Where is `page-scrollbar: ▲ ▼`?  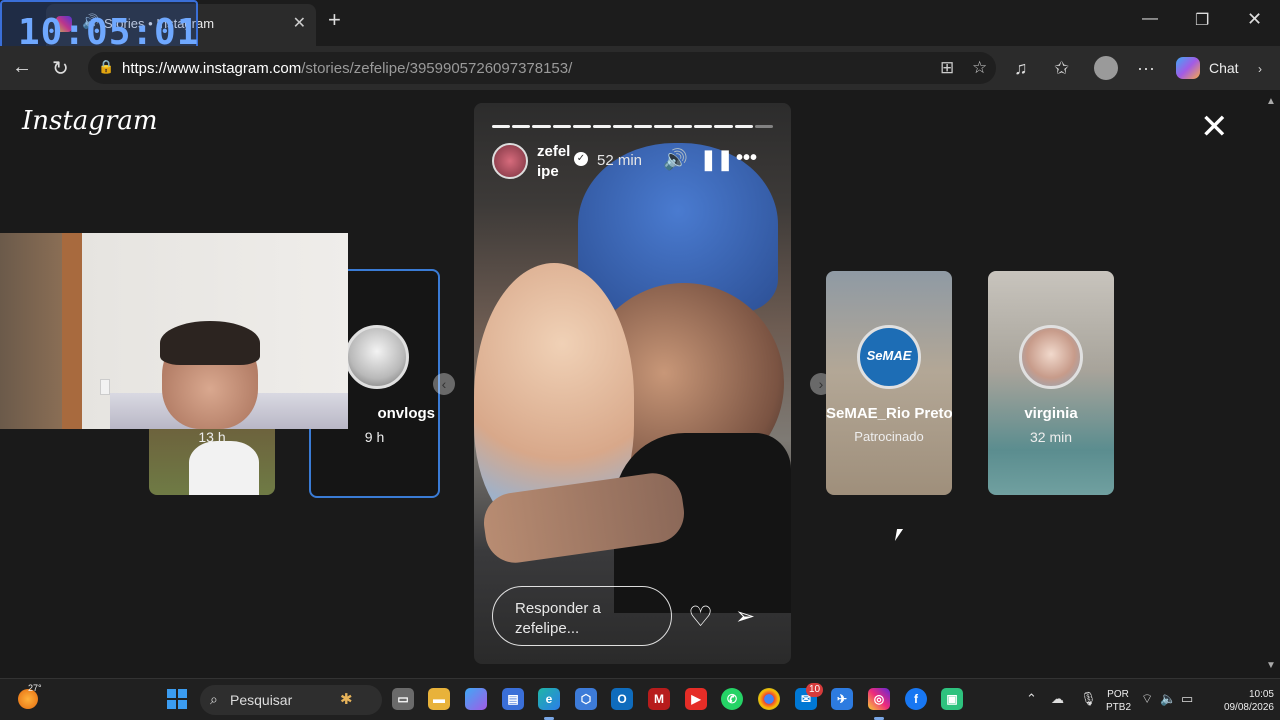
page-scrollbar: ▲ ▼ is located at coordinates (1271, 384).